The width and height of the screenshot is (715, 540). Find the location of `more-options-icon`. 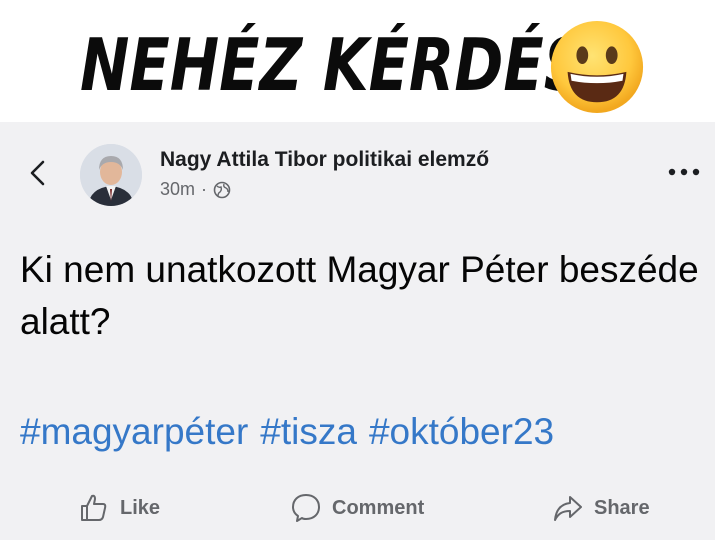

more-options-icon is located at coordinates (684, 172).